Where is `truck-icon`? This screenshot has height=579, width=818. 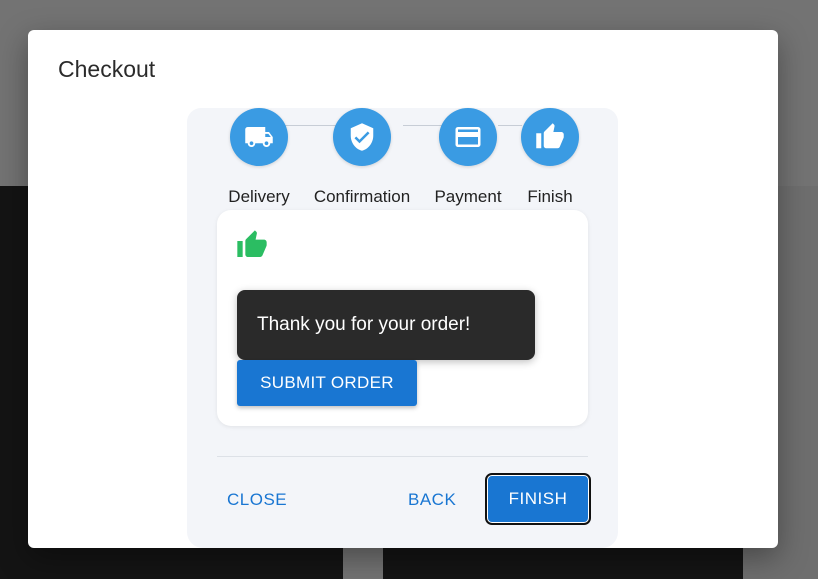
truck-icon is located at coordinates (259, 137).